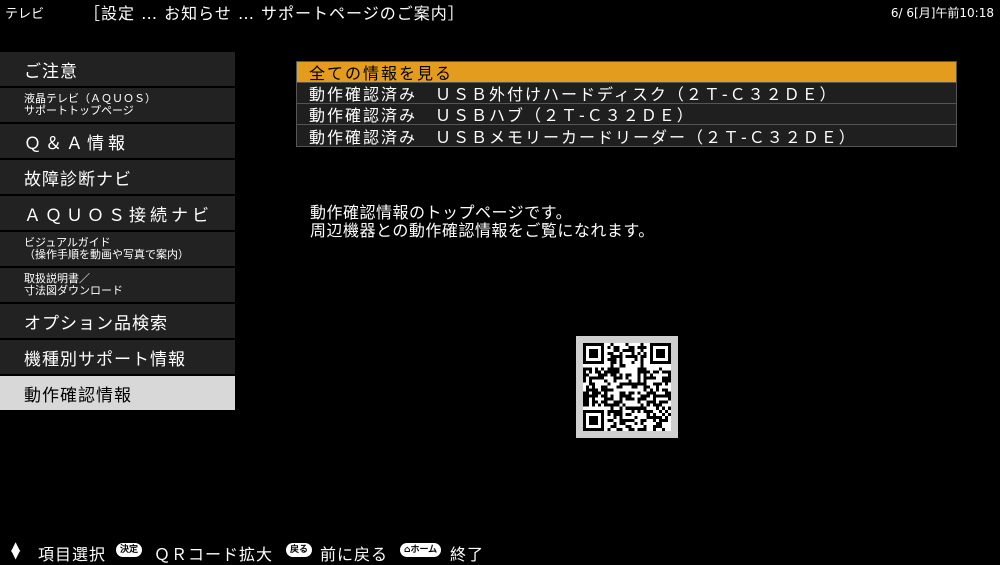 Image resolution: width=1000 pixels, height=565 pixels. I want to click on sidebar-item-manual-download: 取扱説明書／ 寸法図ダウンロード, so click(117, 285).